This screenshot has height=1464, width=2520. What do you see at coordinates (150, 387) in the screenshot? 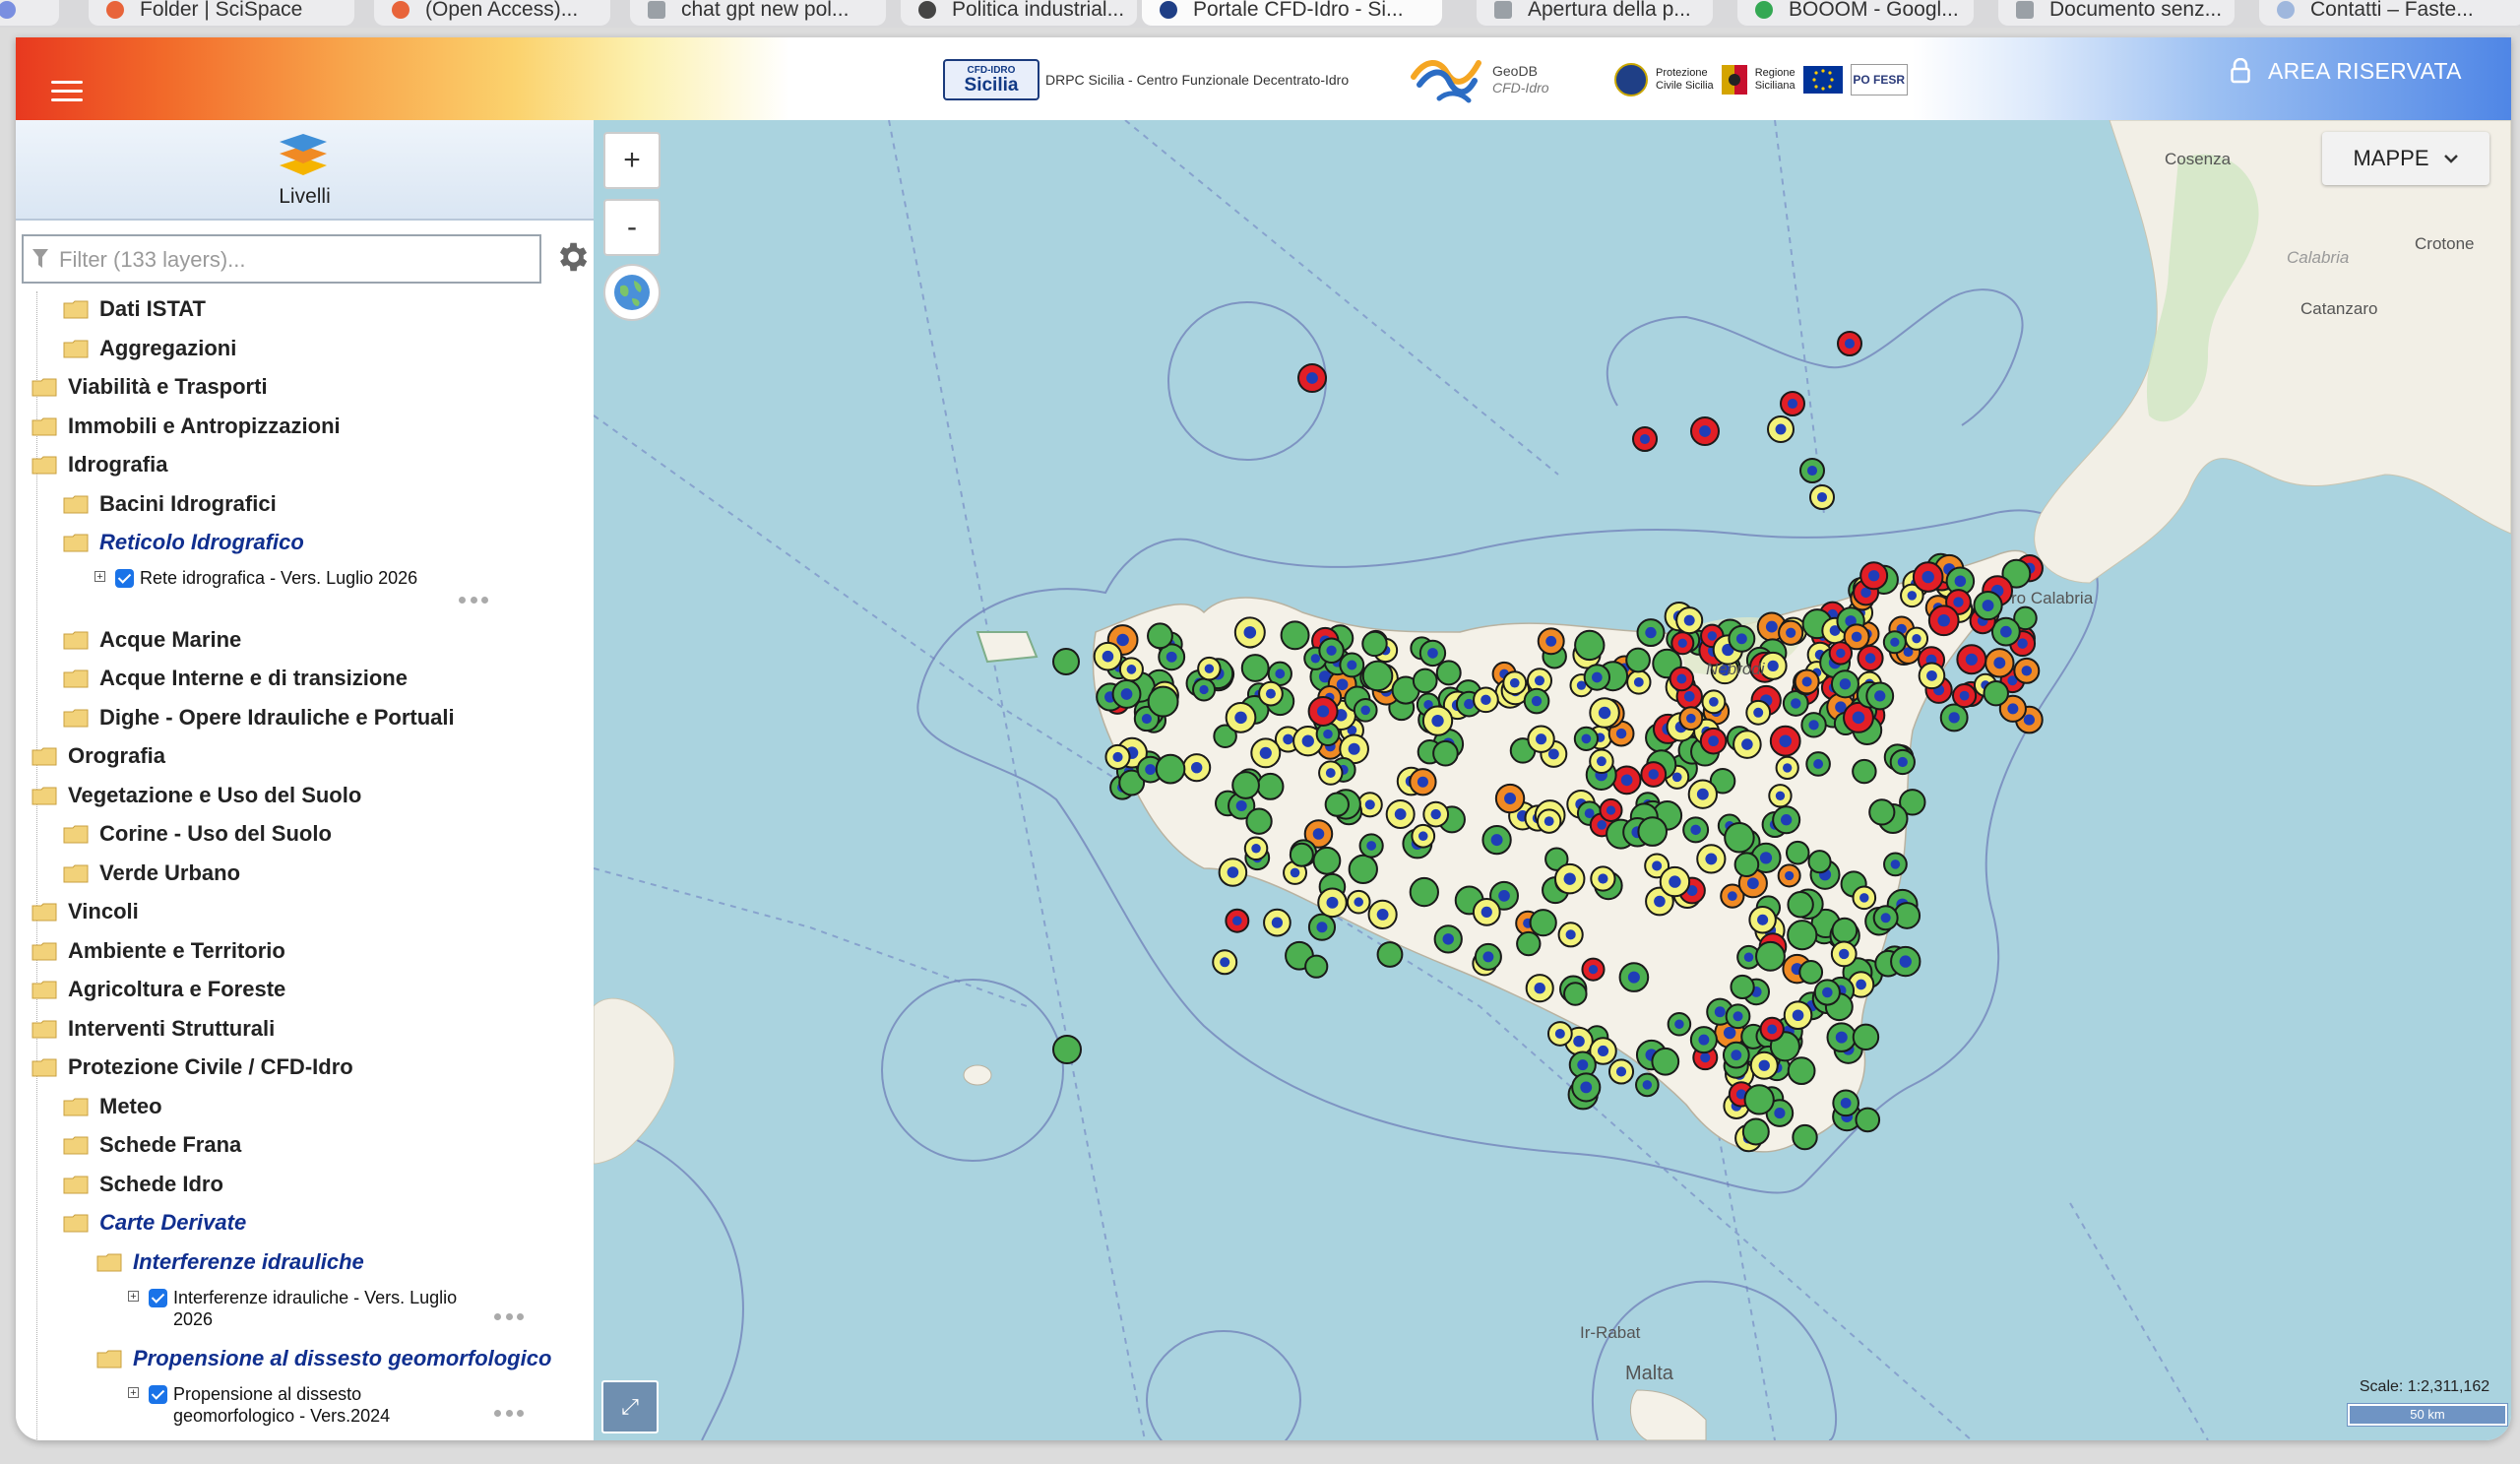
I see `folder-viabilita: Viabilità e Trasporti` at bounding box center [150, 387].